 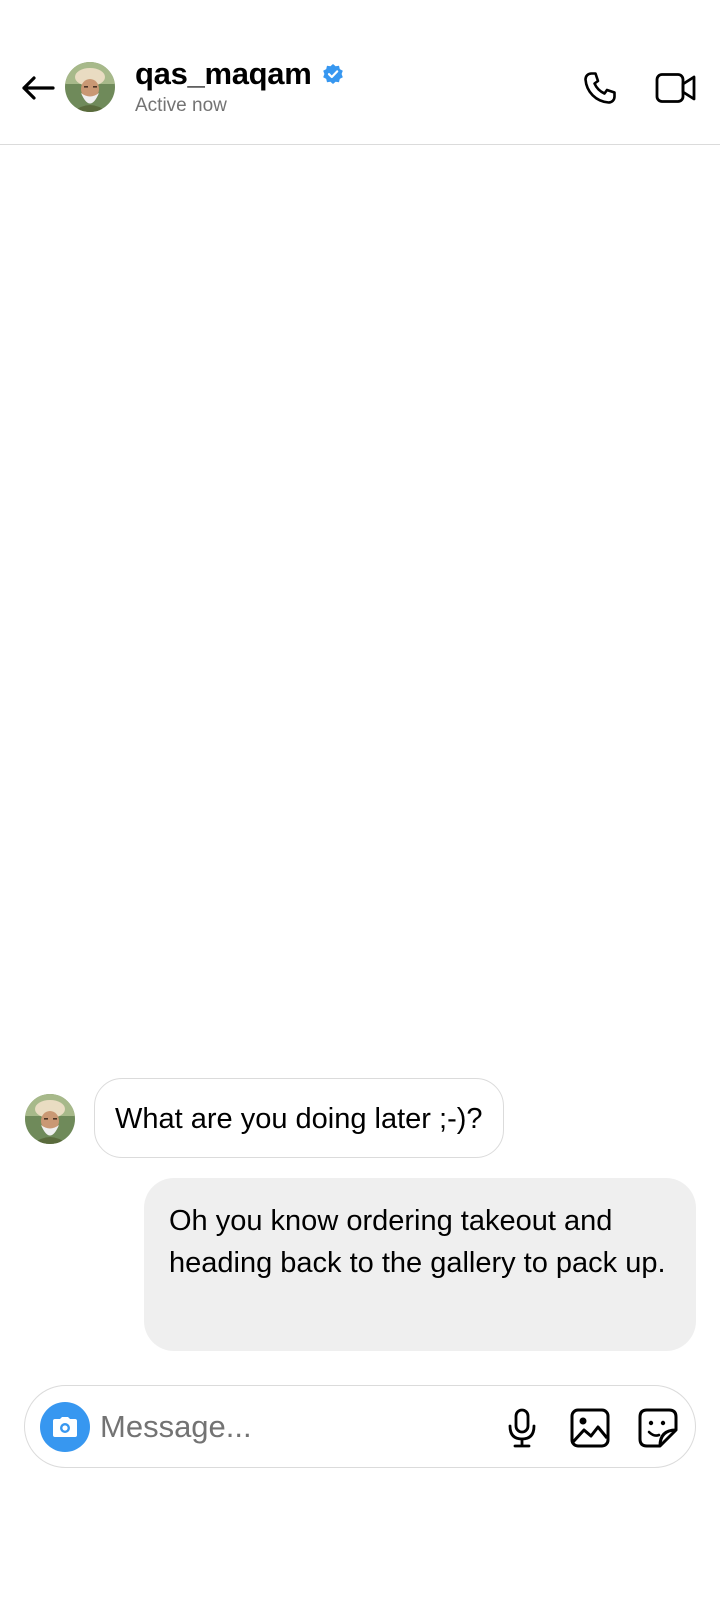 I want to click on video-camera-icon, so click(x=675, y=88).